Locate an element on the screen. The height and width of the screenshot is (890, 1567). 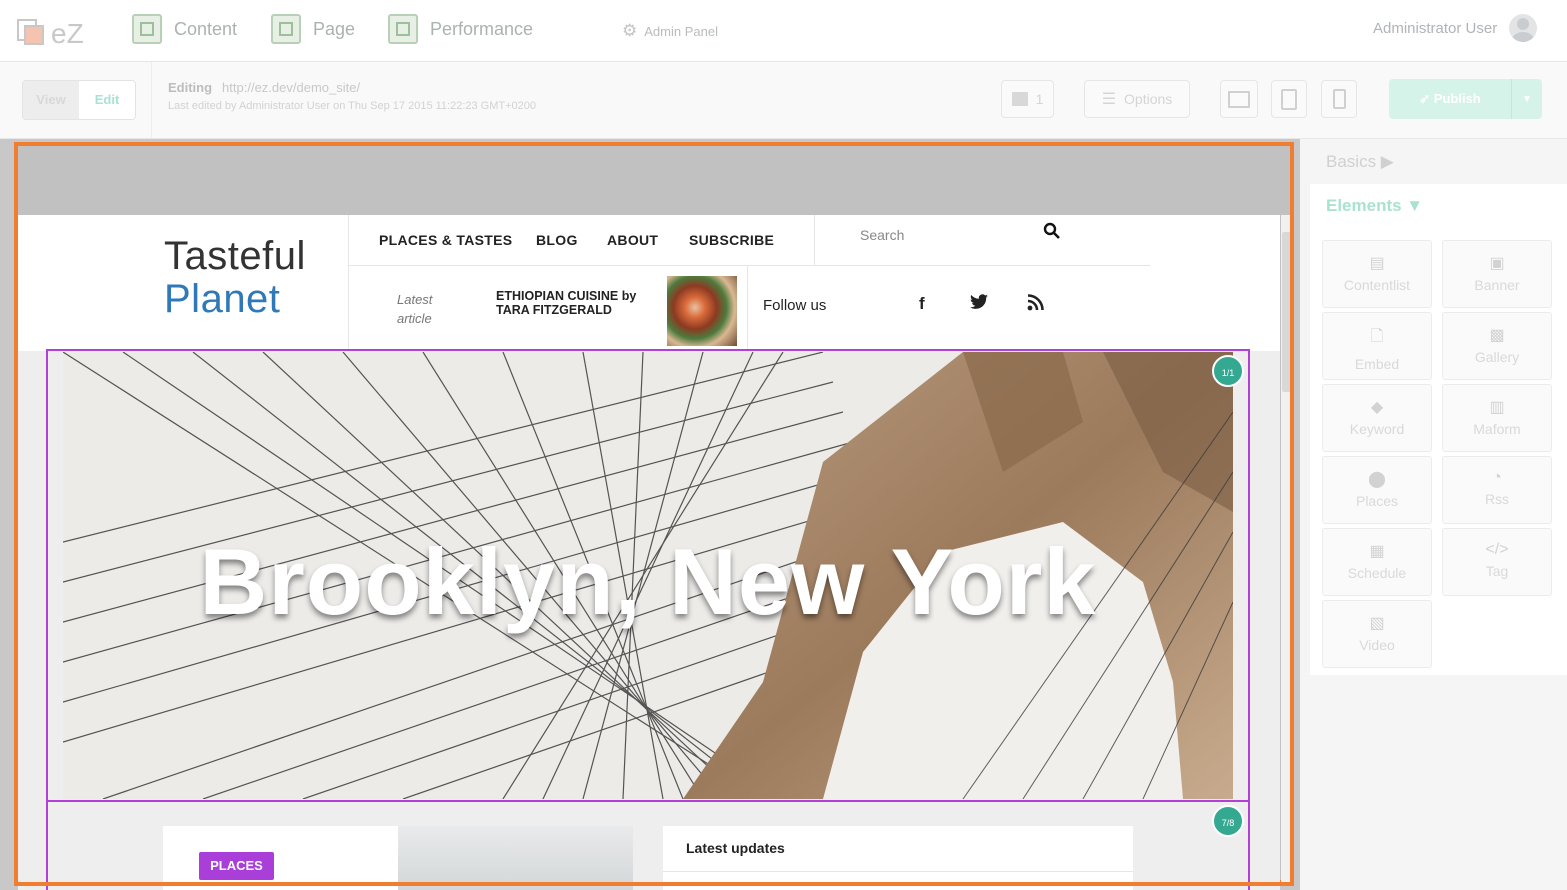
element-contentlist: ▤ Contentlist is located at coordinates (1377, 274).